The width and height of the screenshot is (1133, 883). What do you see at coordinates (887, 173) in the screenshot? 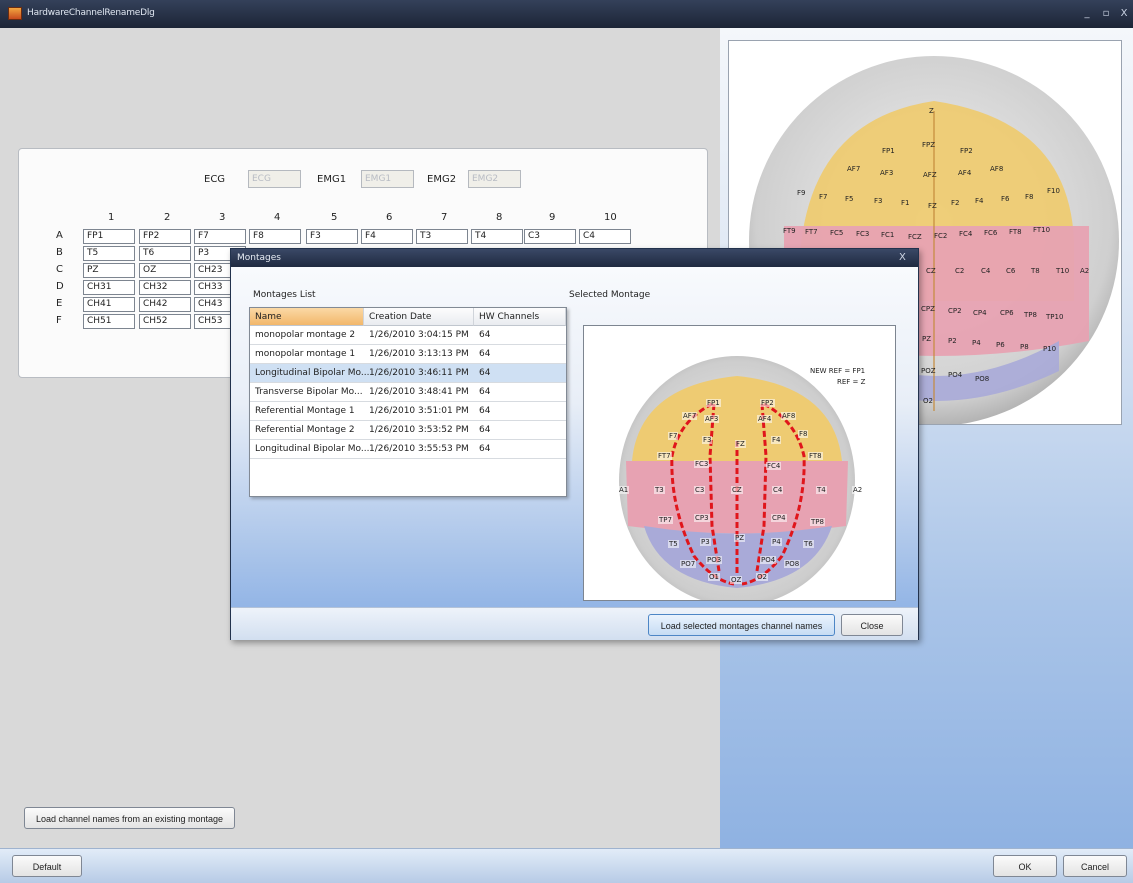
I see `electrode-label: AF3` at bounding box center [887, 173].